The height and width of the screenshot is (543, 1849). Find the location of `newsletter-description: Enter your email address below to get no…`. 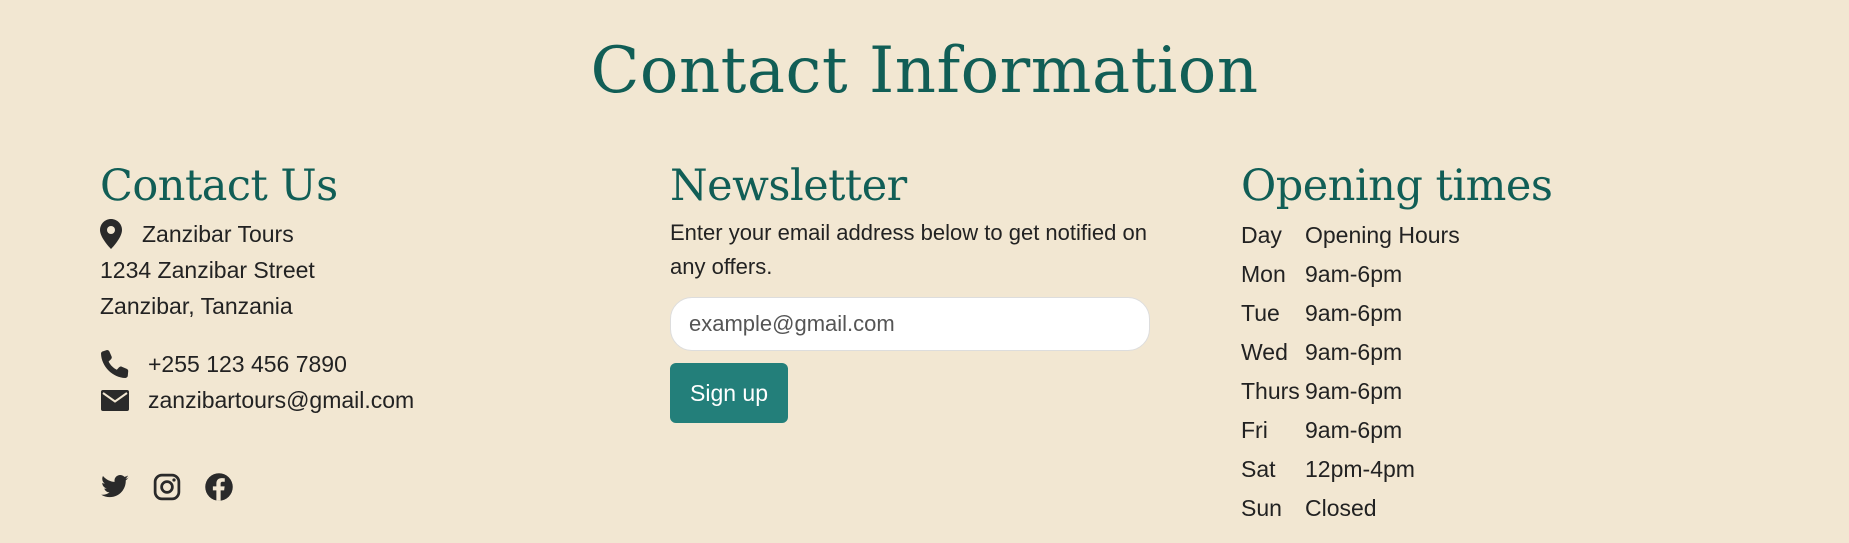

newsletter-description: Enter your email address below to get no… is located at coordinates (908, 249).